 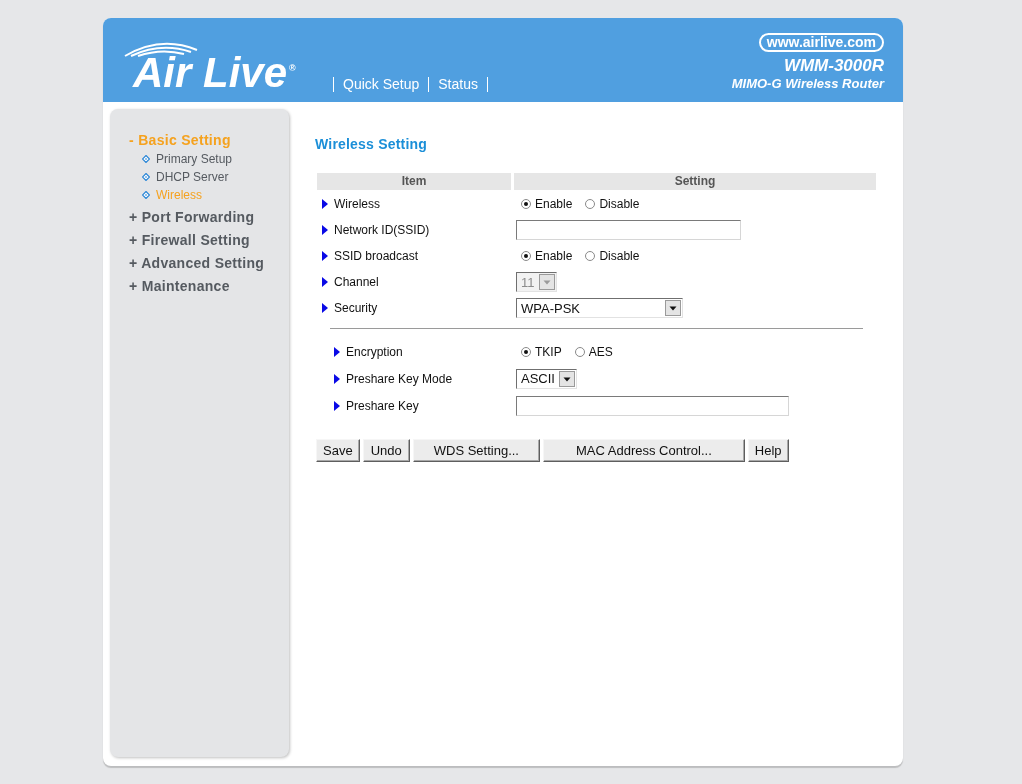 What do you see at coordinates (833, 66) in the screenshot?
I see `model-name: WMM-3000R` at bounding box center [833, 66].